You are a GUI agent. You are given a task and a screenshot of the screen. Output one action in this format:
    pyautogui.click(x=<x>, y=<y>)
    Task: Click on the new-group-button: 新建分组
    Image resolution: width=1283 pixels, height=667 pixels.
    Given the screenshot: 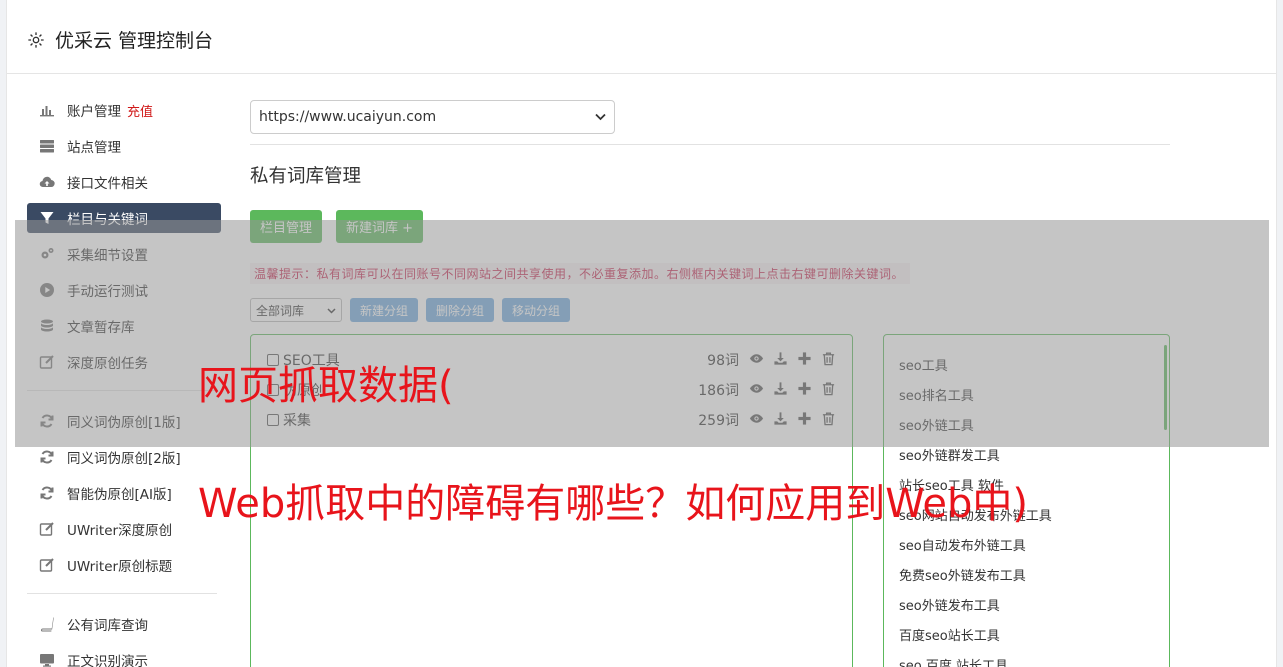 What is the action you would take?
    pyautogui.click(x=384, y=310)
    